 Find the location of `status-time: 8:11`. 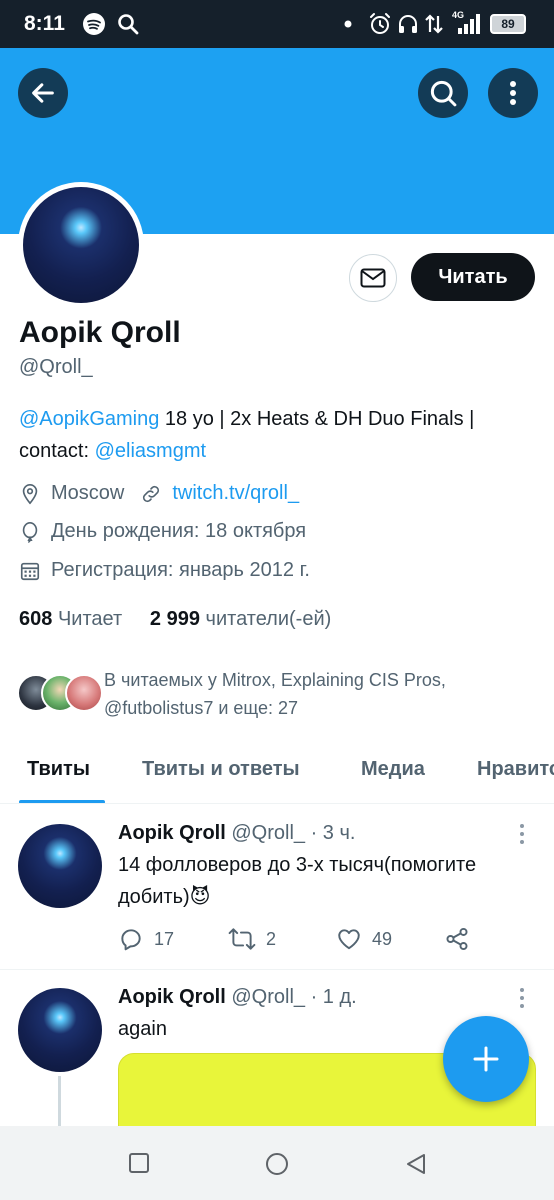

status-time: 8:11 is located at coordinates (44, 23).